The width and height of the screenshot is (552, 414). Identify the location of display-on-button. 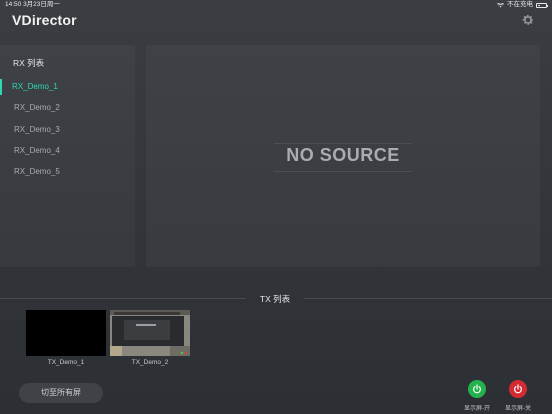
(477, 389).